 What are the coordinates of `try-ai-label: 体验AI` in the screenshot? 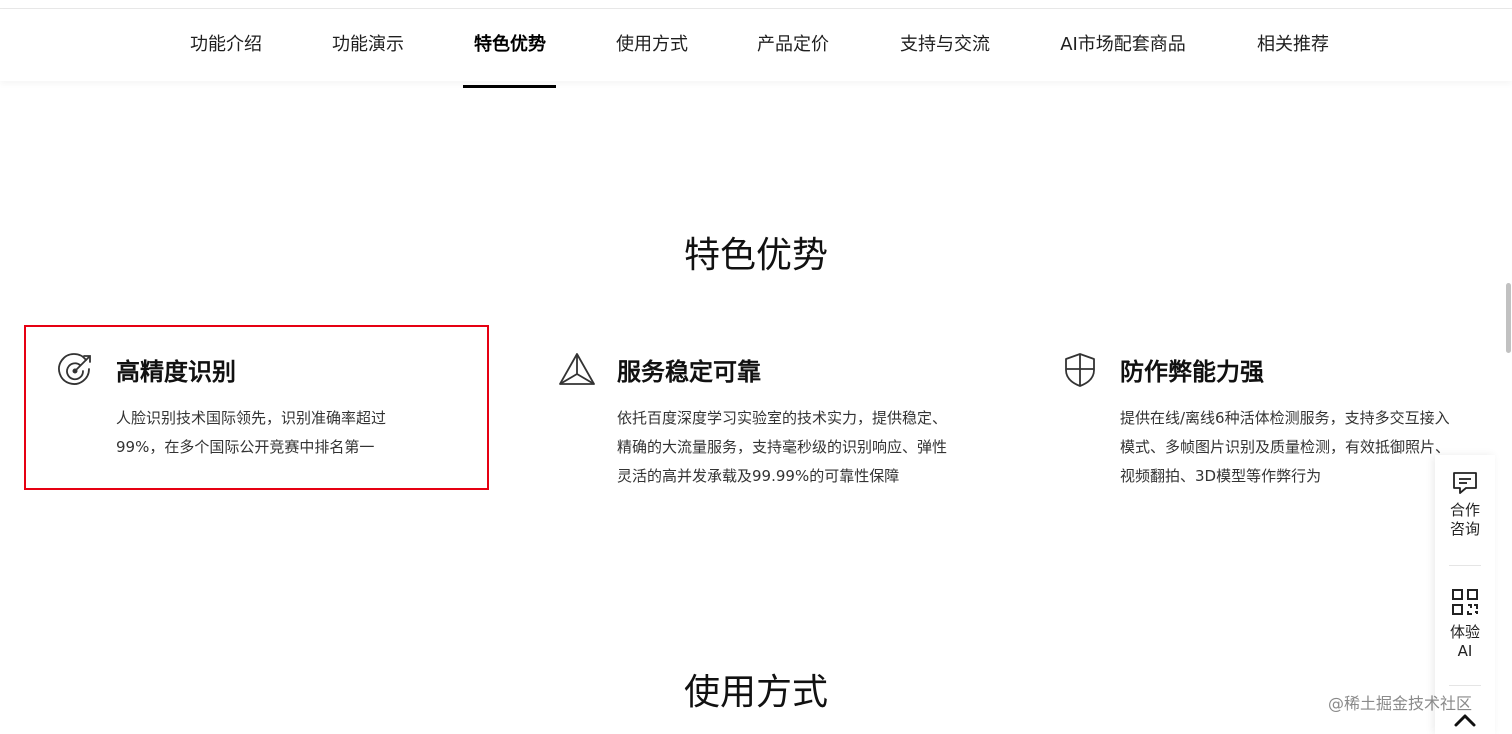 It's located at (1464, 641).